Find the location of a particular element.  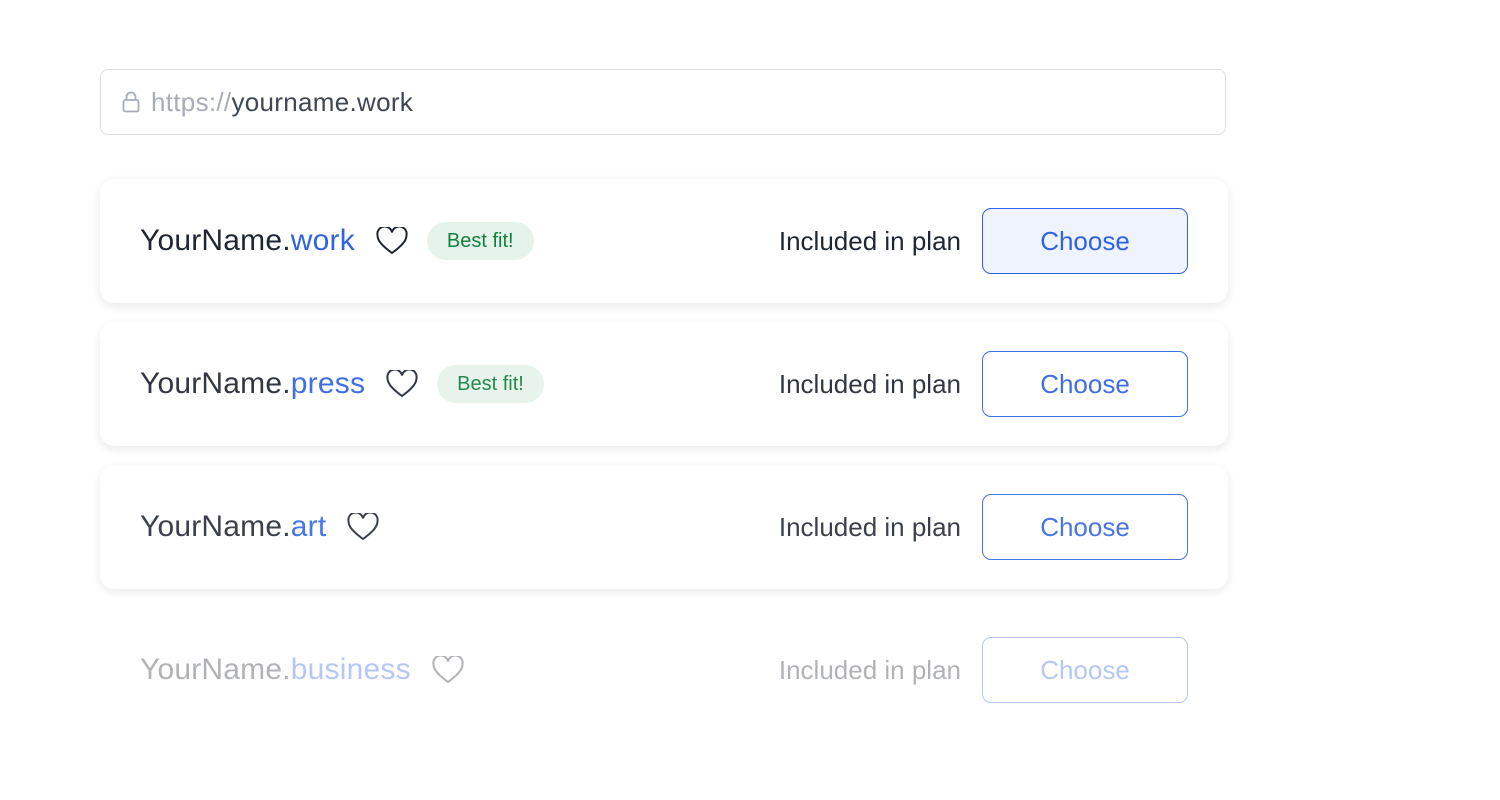

domain-tld: work is located at coordinates (322, 240).